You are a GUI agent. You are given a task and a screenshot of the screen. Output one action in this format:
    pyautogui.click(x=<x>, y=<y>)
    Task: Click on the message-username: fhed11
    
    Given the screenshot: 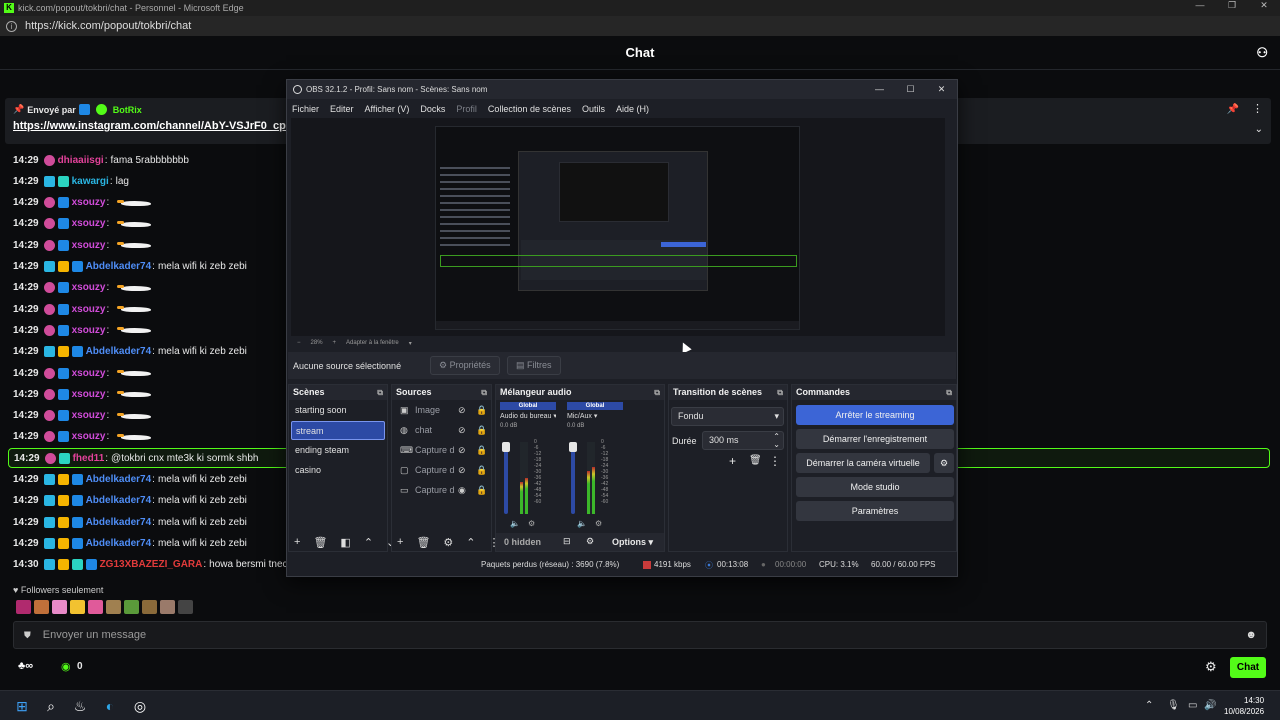 What is the action you would take?
    pyautogui.click(x=89, y=458)
    